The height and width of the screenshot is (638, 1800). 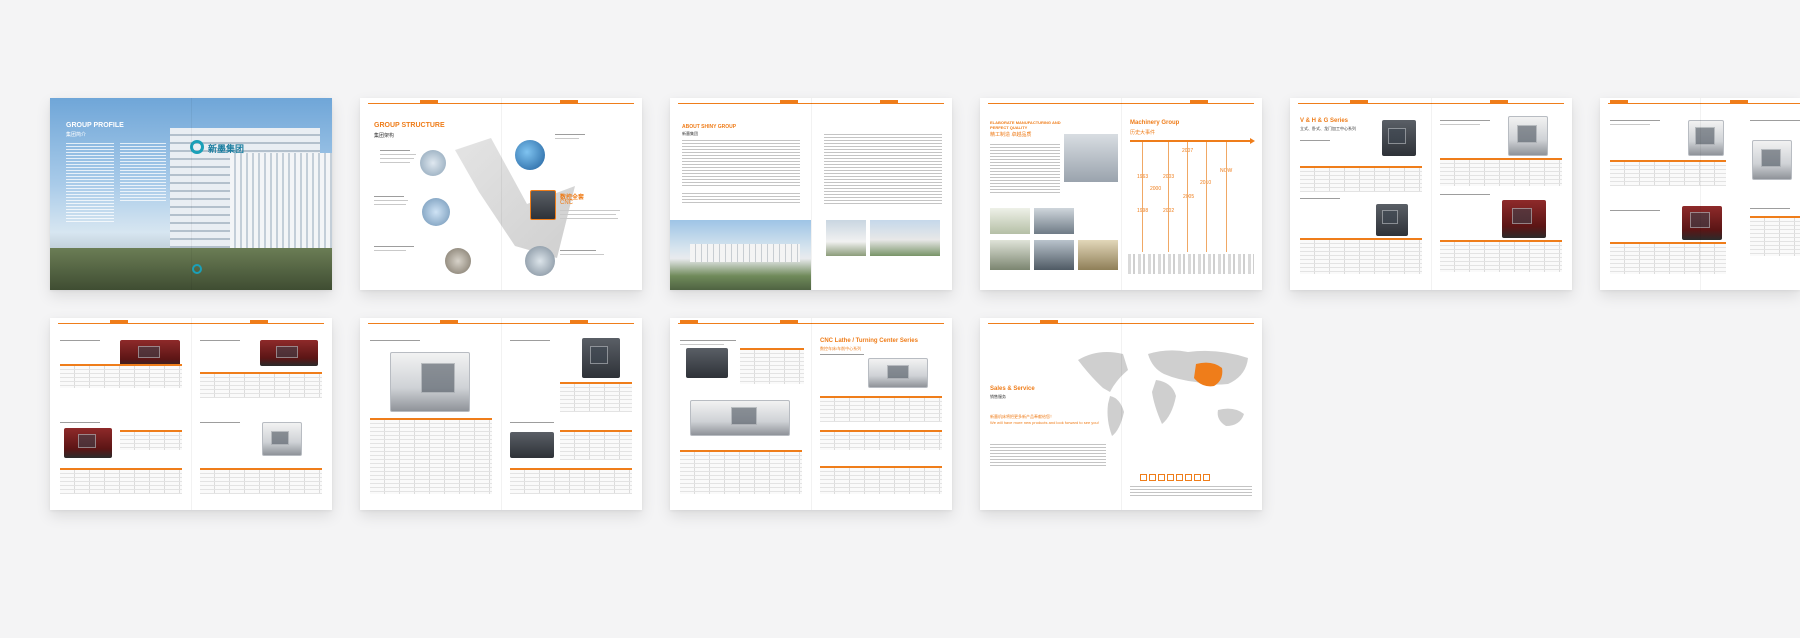 What do you see at coordinates (543, 205) in the screenshot?
I see `cnc-machine` at bounding box center [543, 205].